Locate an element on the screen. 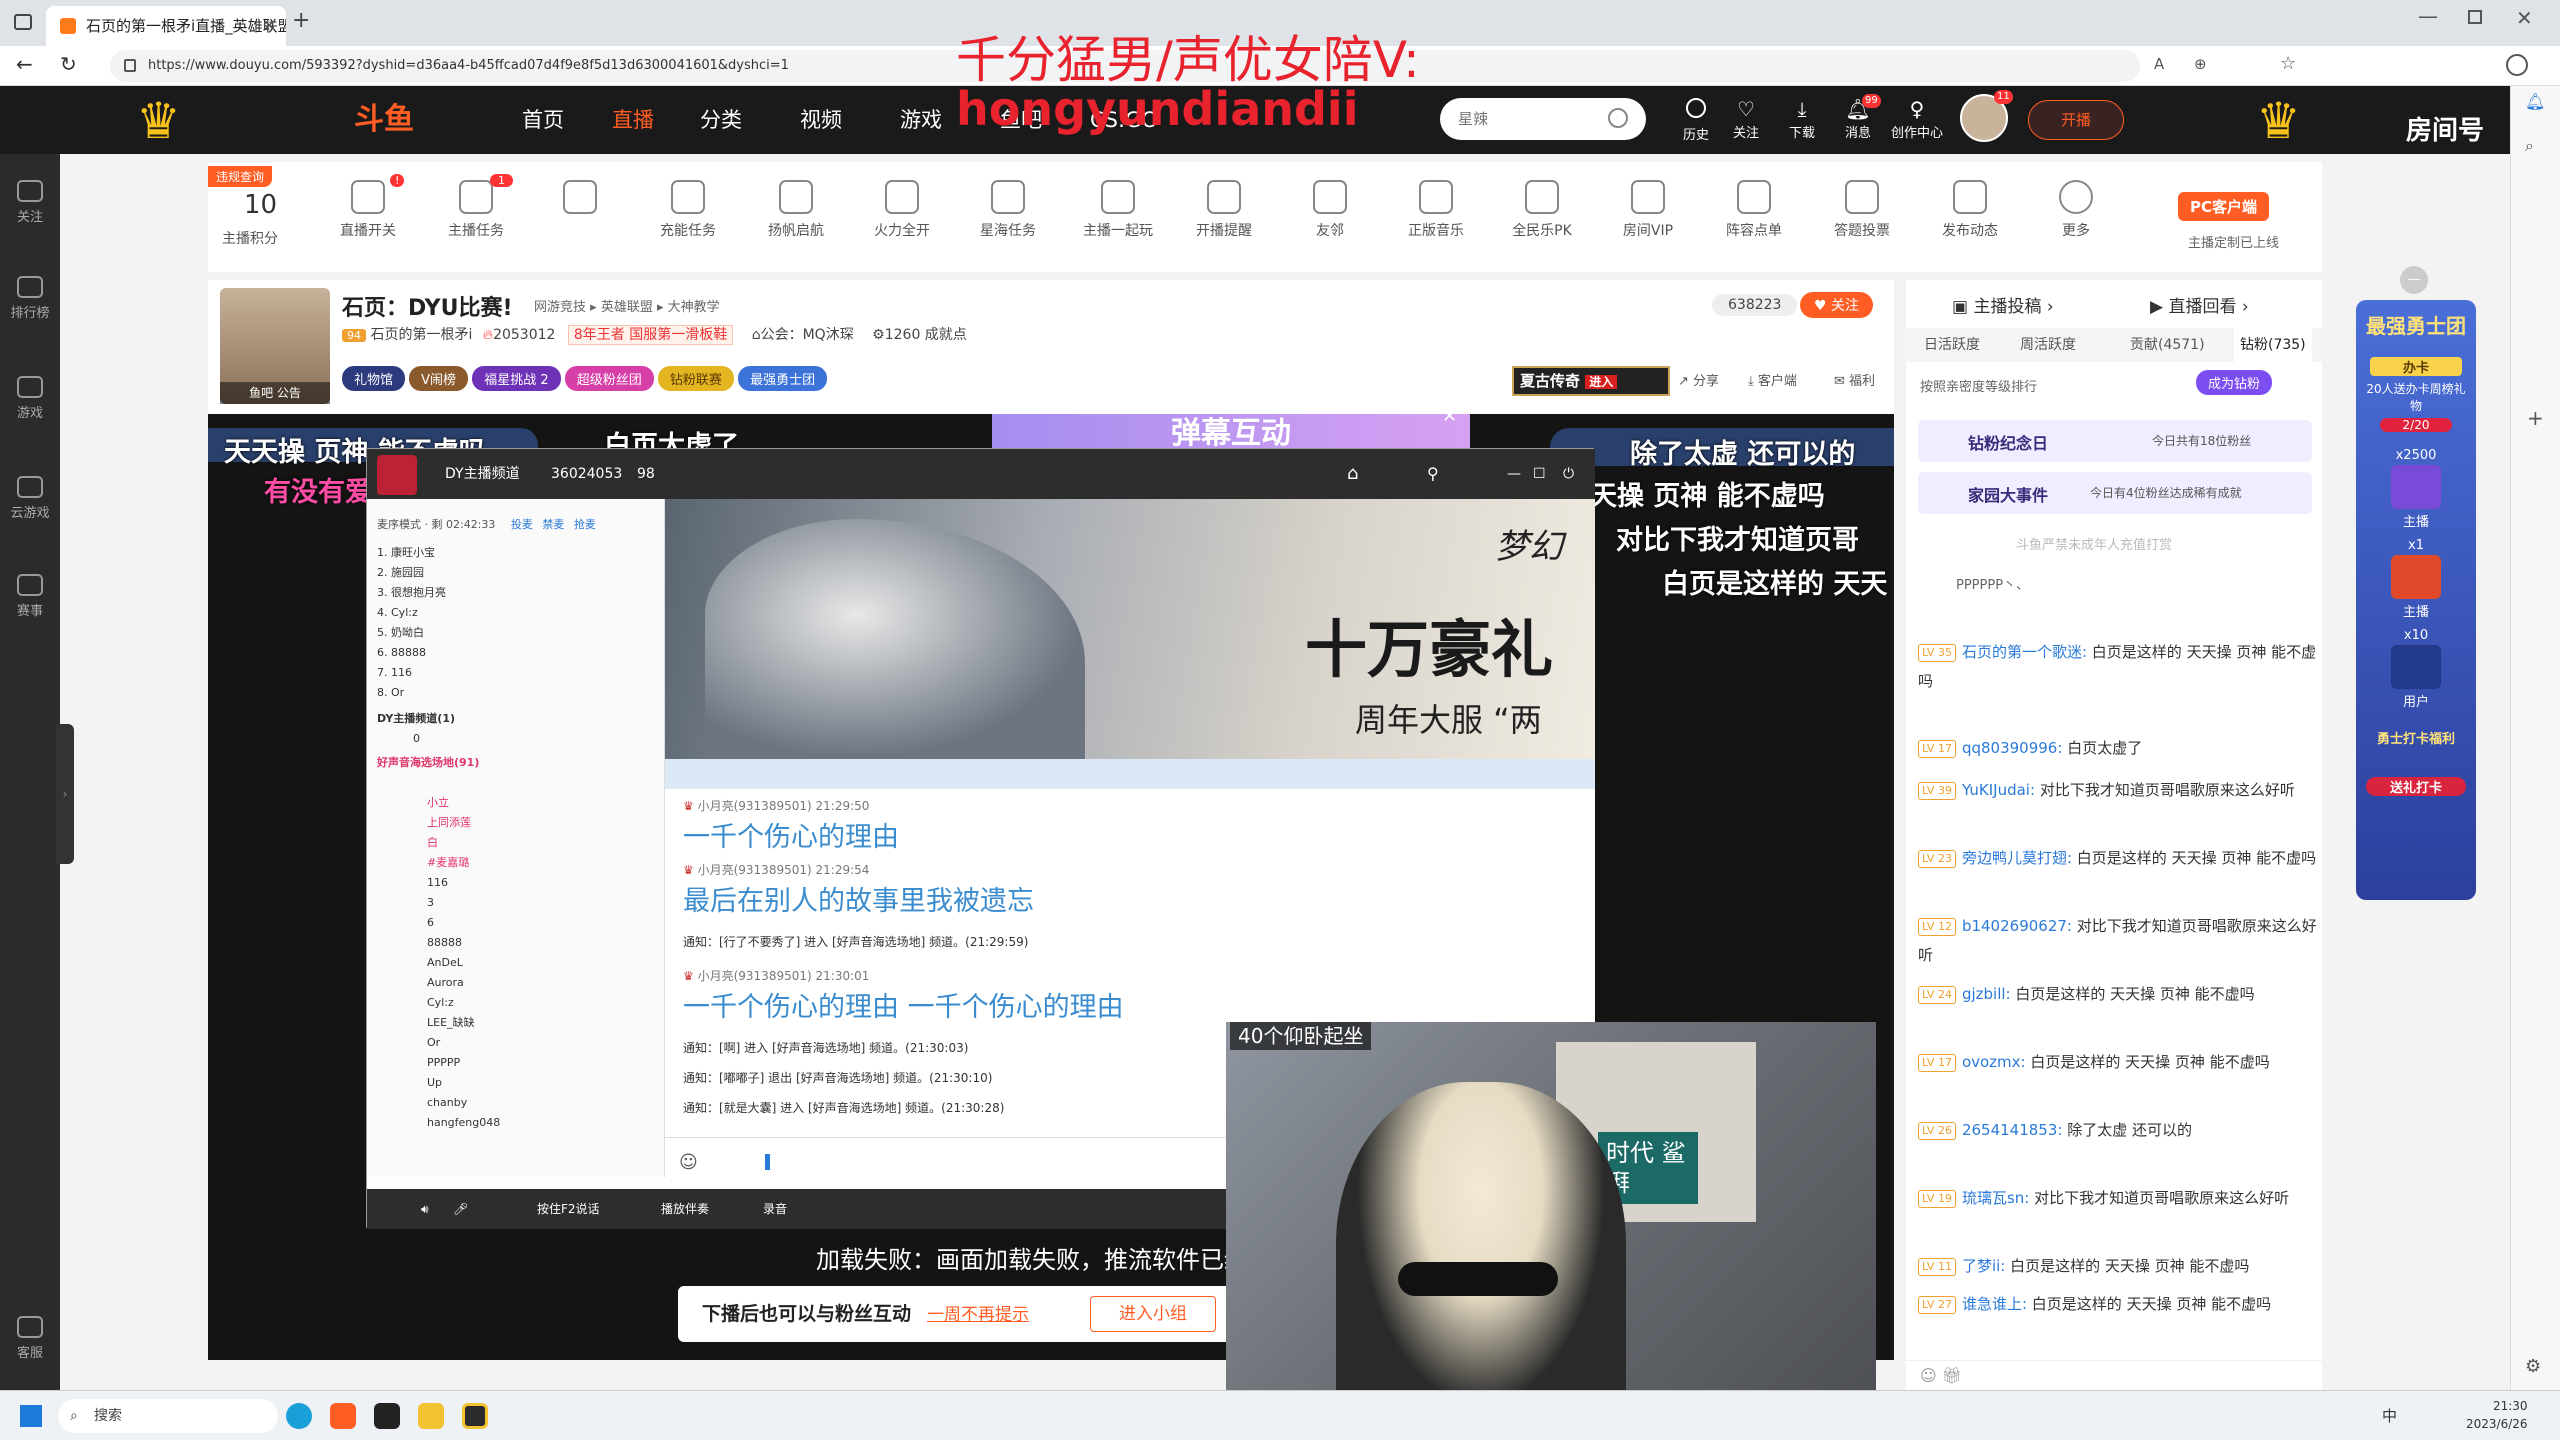  fishbar-link: 鱼吧 is located at coordinates (261, 393).